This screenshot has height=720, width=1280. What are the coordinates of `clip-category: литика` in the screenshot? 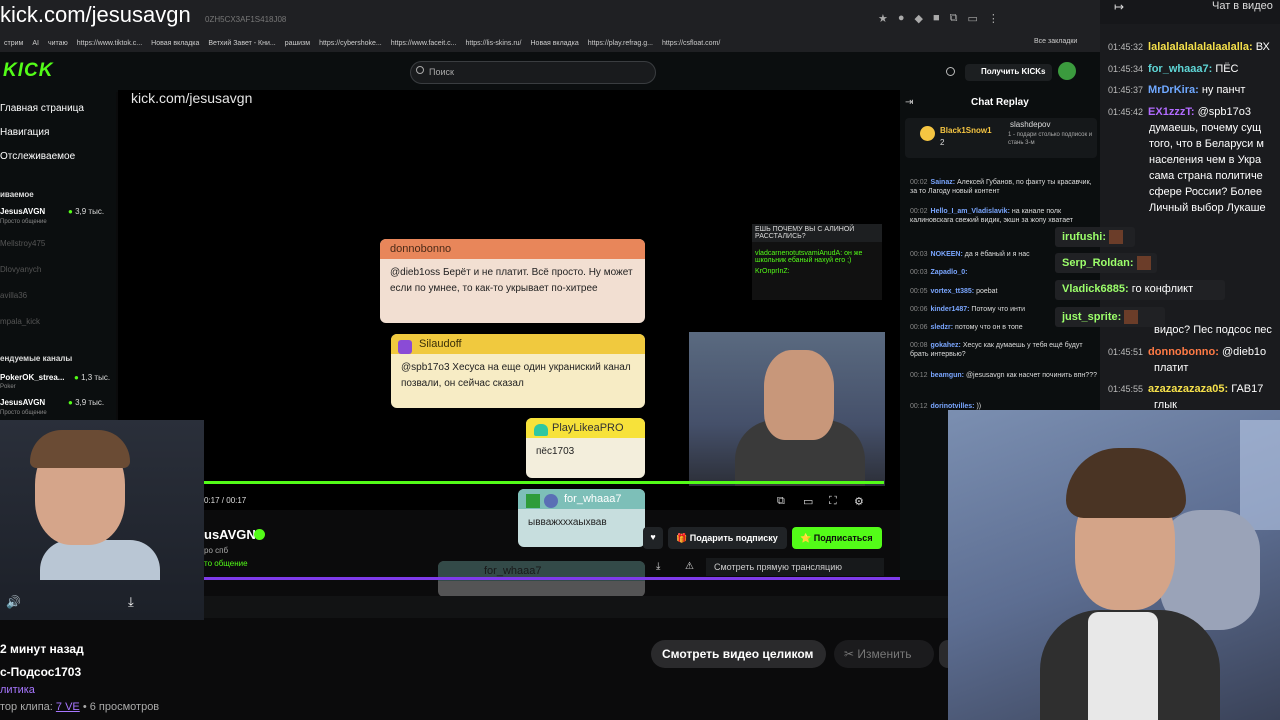 It's located at (17, 690).